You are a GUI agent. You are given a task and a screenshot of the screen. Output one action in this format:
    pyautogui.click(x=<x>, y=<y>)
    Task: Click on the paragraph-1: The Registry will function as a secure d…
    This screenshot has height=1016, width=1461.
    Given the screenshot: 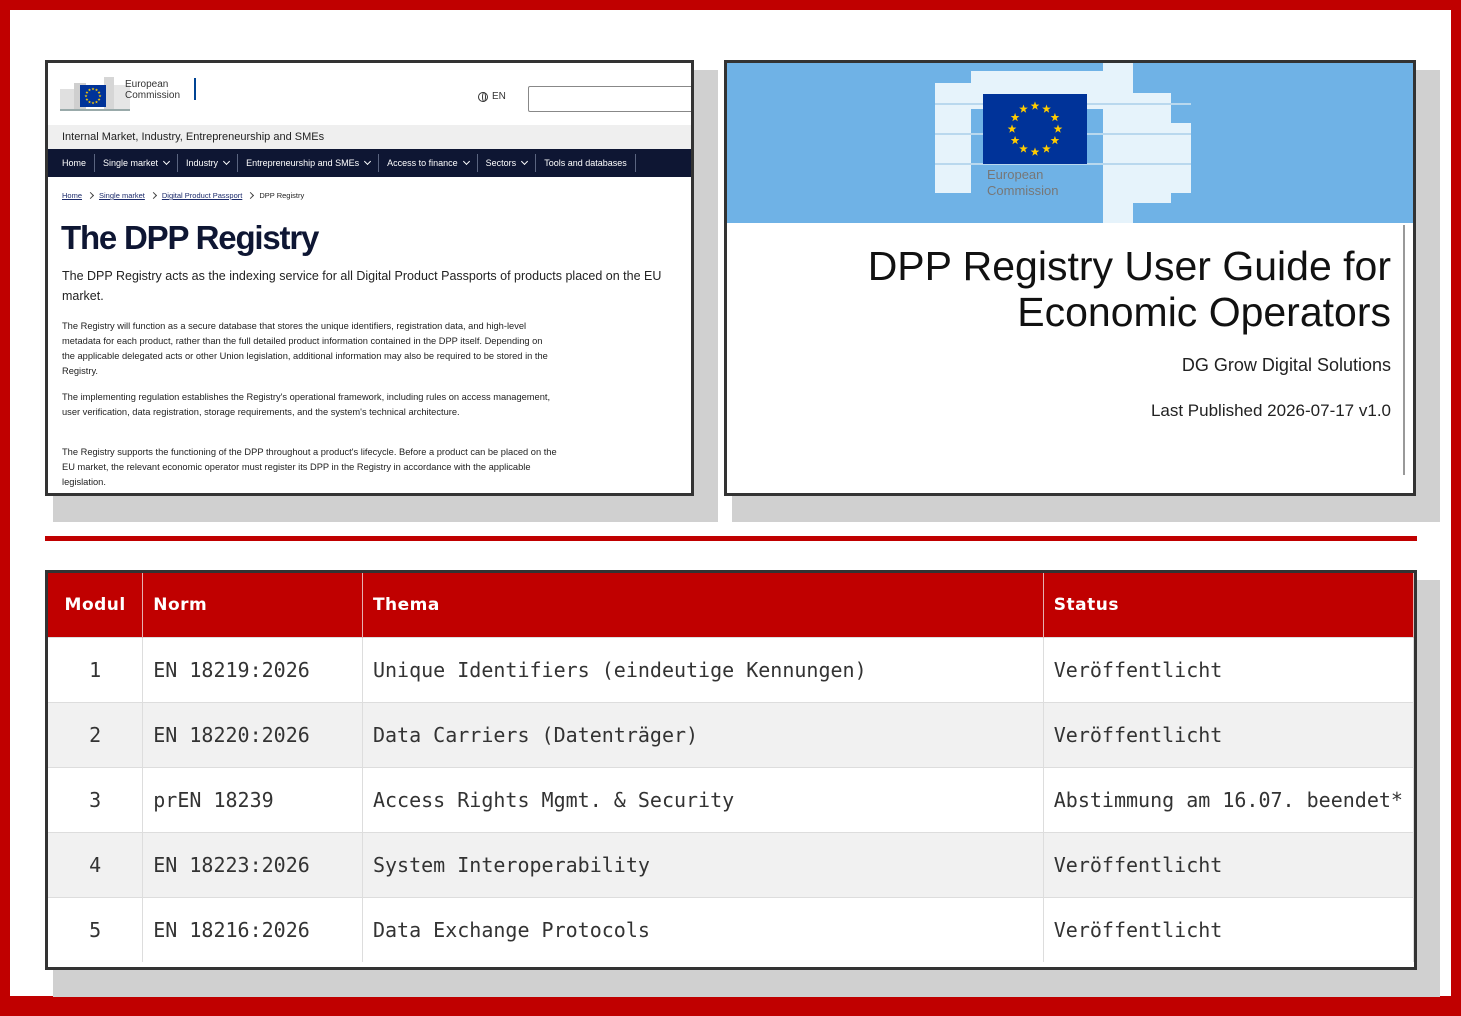 What is the action you would take?
    pyautogui.click(x=305, y=348)
    